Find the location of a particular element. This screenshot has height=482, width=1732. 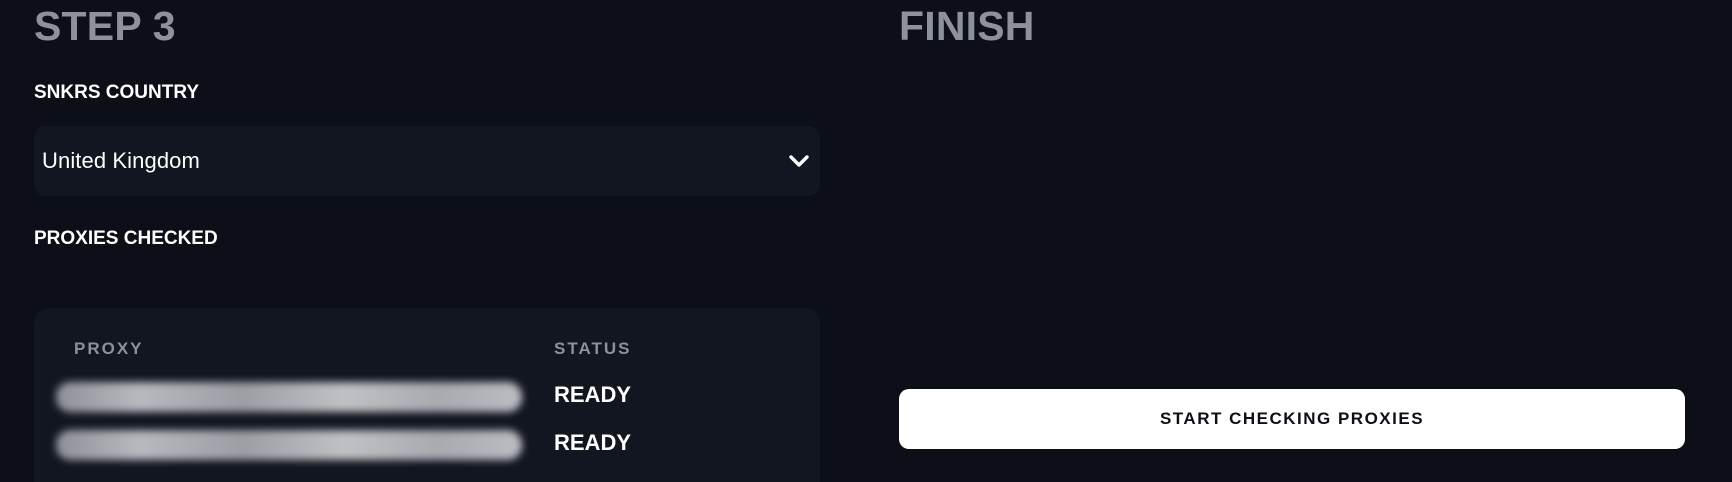

proxy-column-header: PROXY is located at coordinates (109, 348).